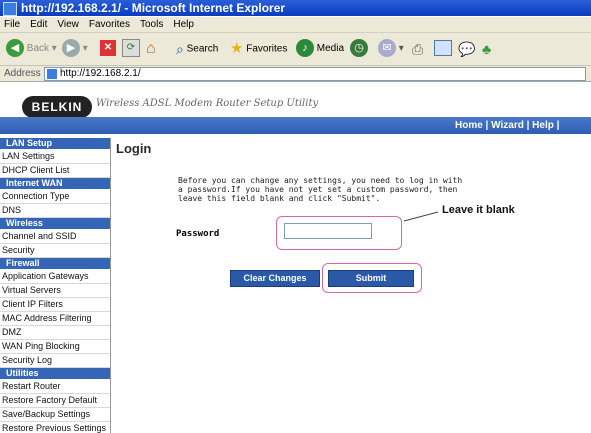 This screenshot has width=591, height=433. I want to click on sidebar-item: DMZ, so click(55, 333).